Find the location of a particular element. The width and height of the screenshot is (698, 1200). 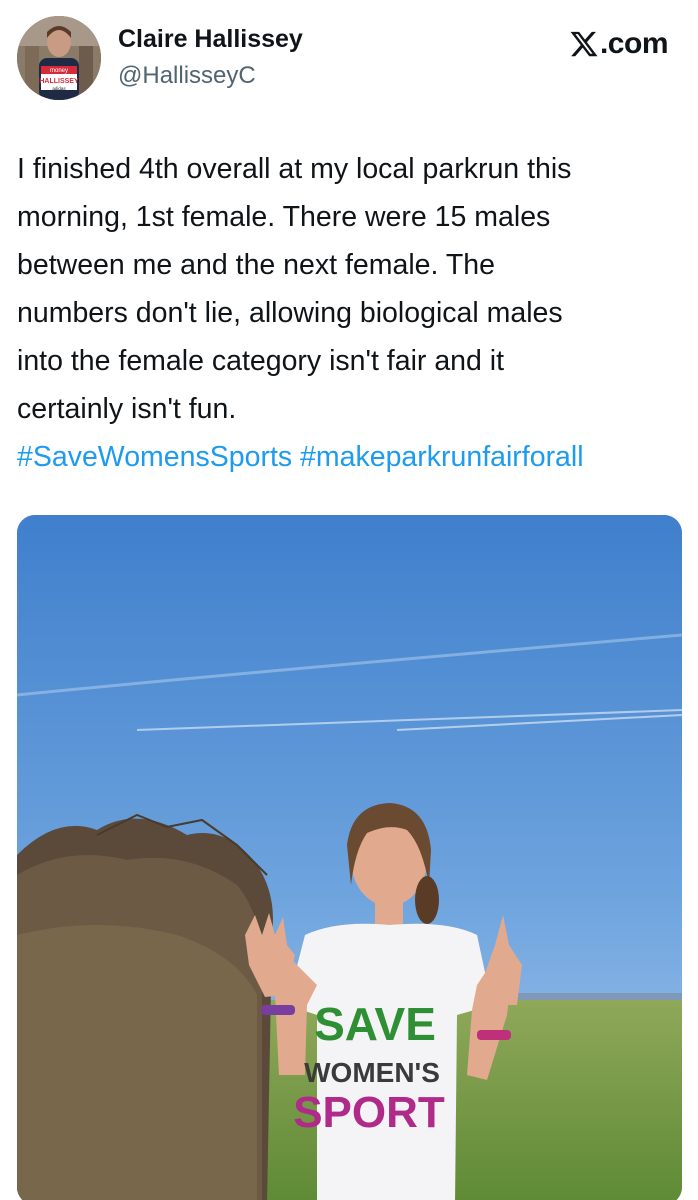

hashtag-link: #makeparkrunfairforall is located at coordinates (442, 457).